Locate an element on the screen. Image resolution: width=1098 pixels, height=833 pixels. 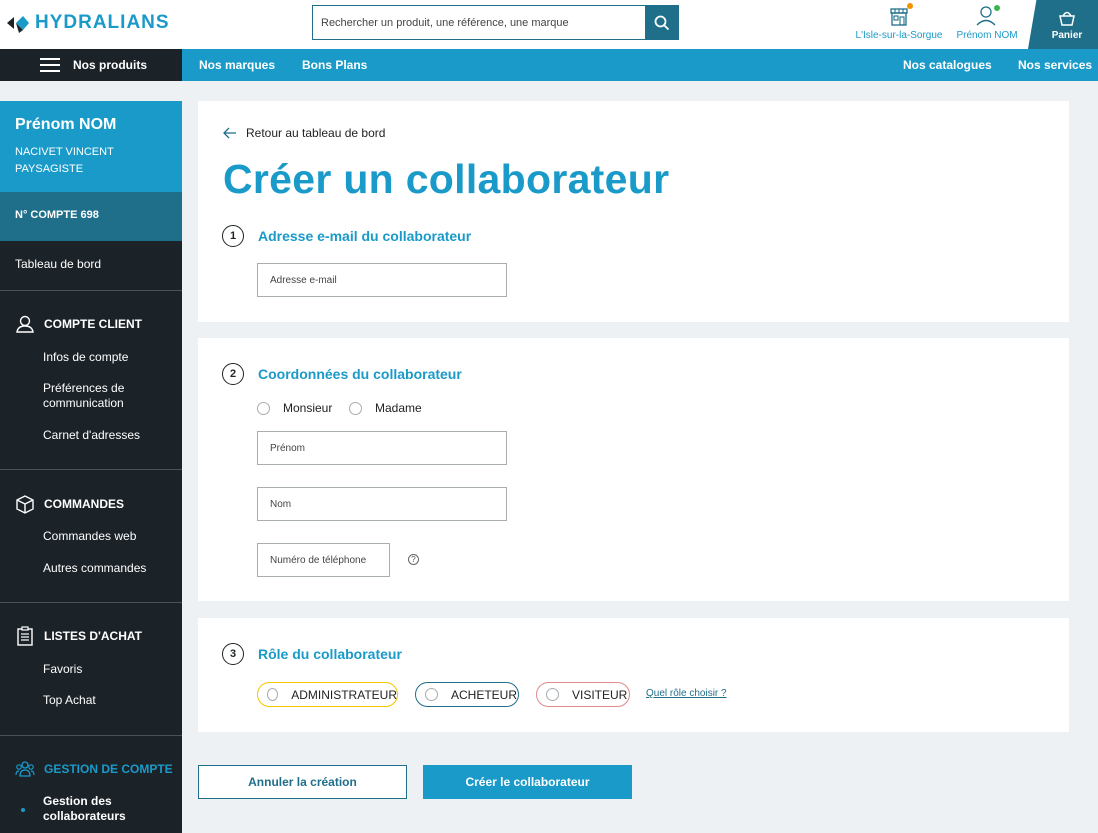
role-label: ACHETEUR is located at coordinates (484, 694).